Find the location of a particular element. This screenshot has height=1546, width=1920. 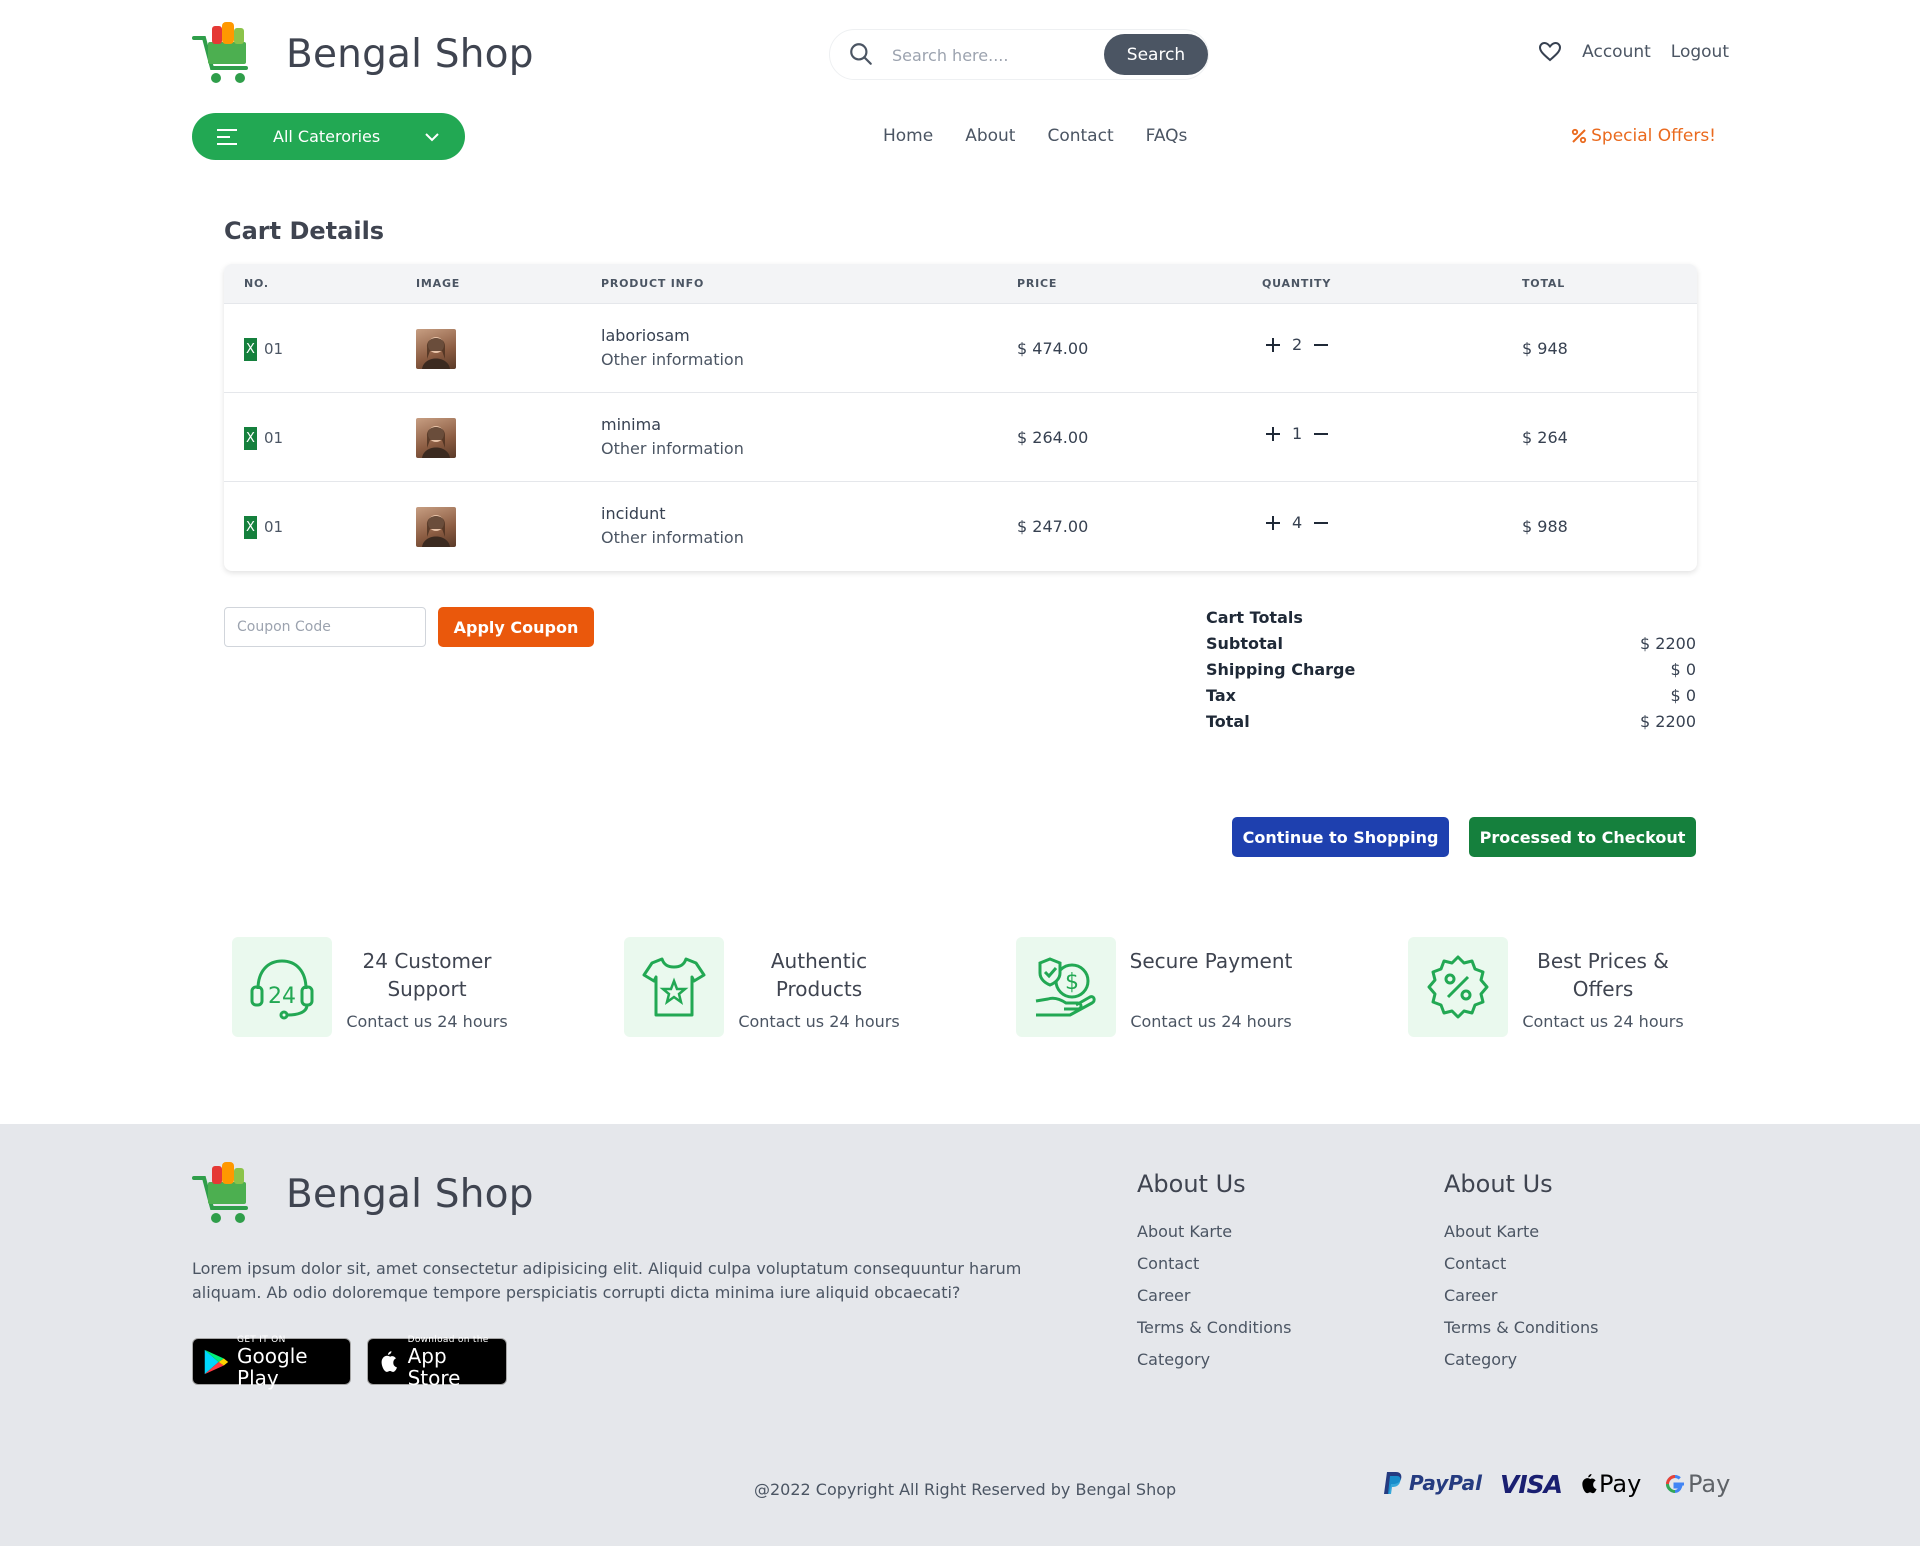

footer-logo: Bengal Shop is located at coordinates (363, 1194).